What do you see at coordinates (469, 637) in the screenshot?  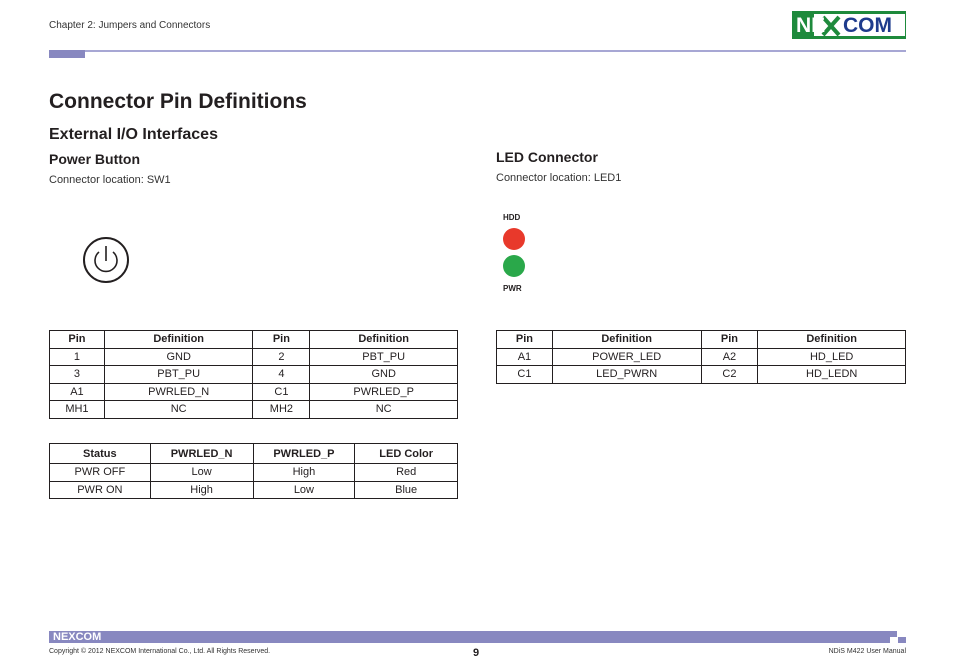 I see `footer-bar` at bounding box center [469, 637].